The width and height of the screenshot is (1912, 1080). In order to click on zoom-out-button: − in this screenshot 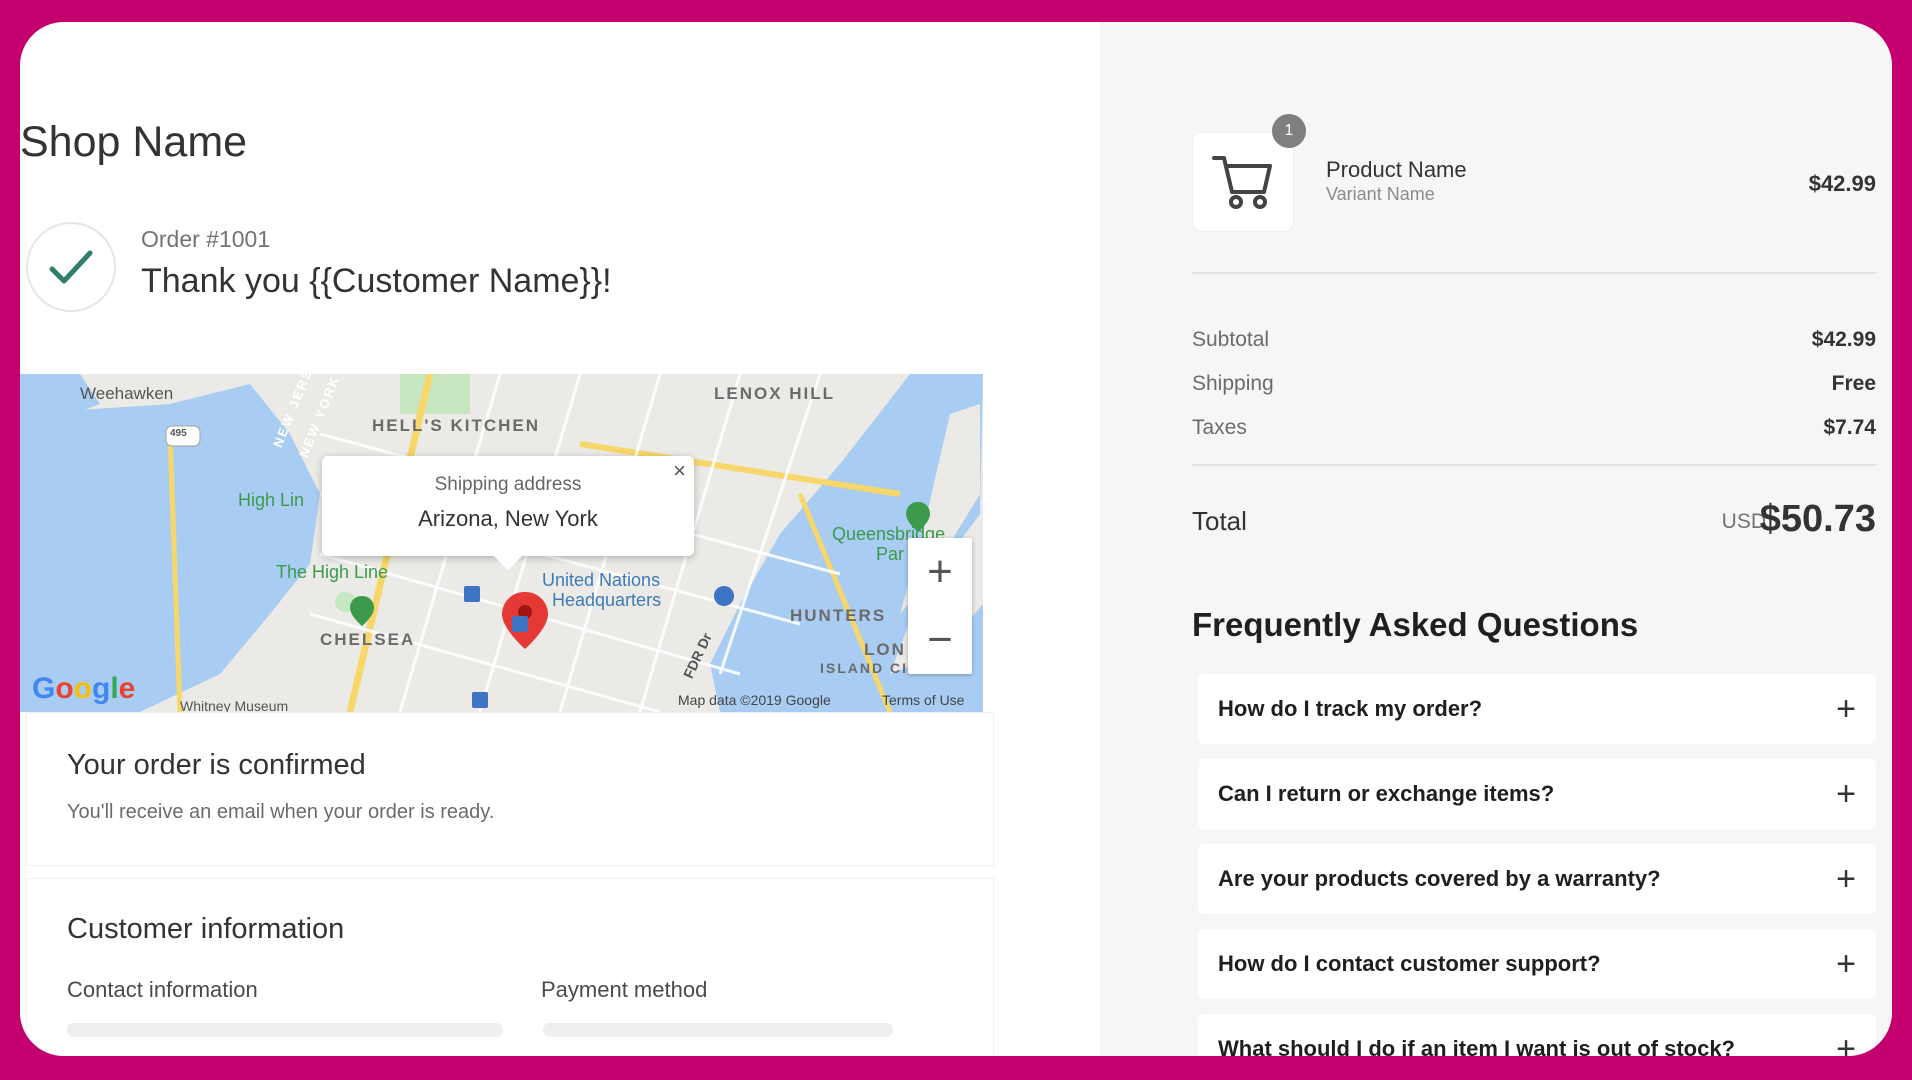, I will do `click(940, 640)`.